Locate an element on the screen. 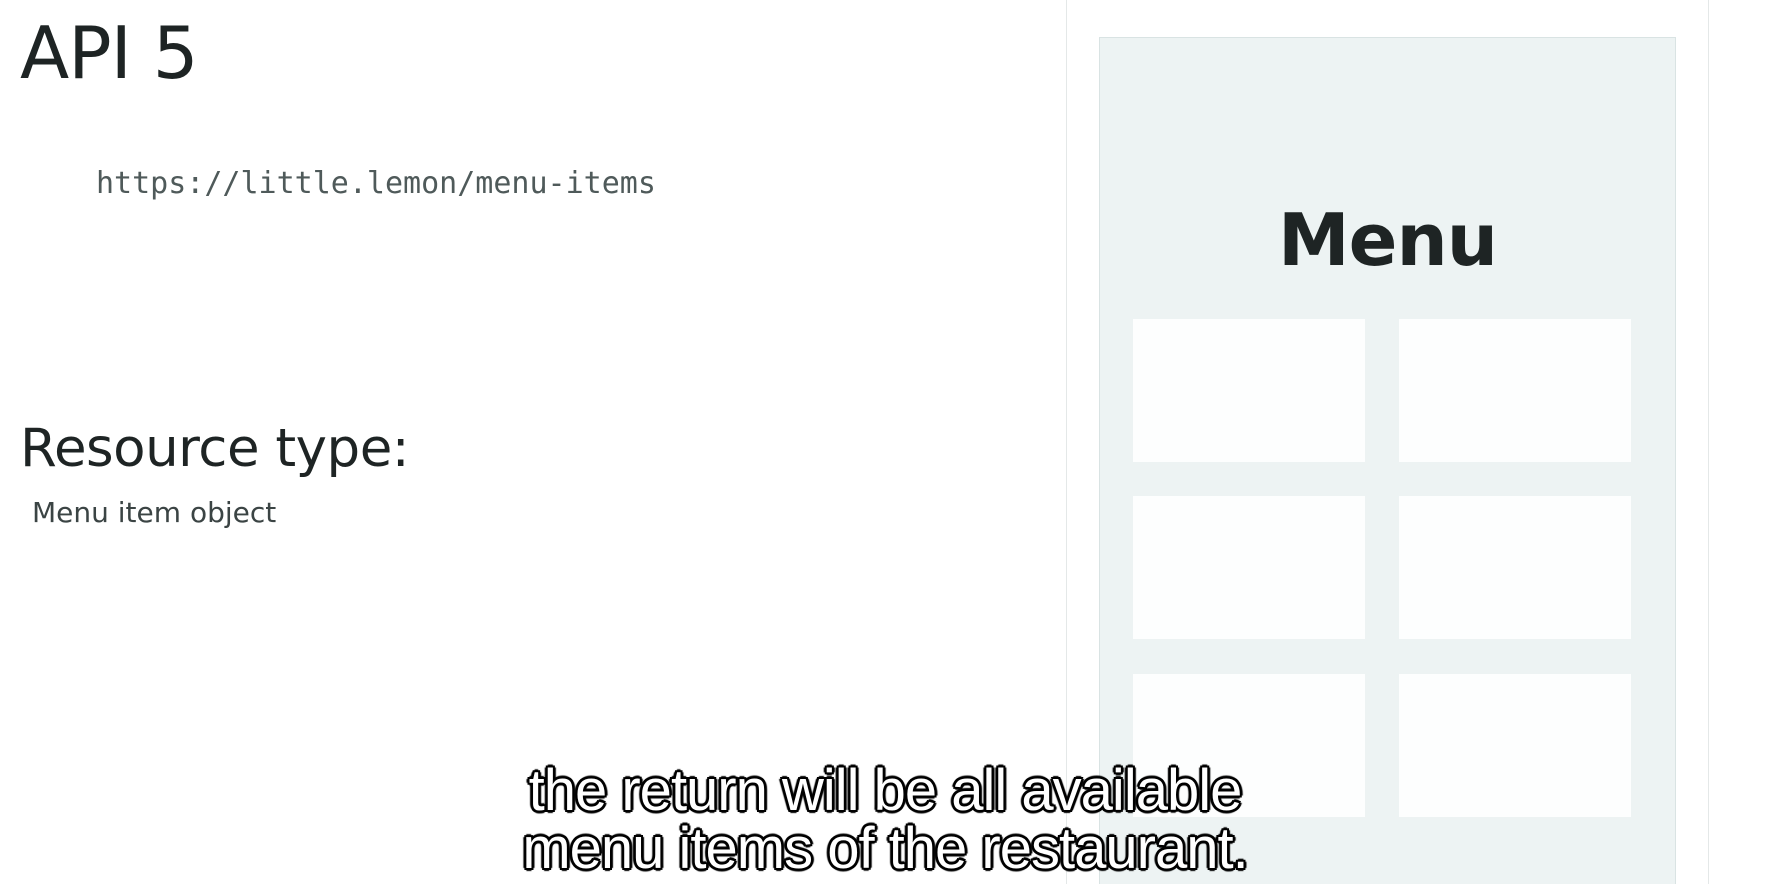 Image resolution: width=1770 pixels, height=884 pixels. slide-title: API 5 is located at coordinates (109, 53).